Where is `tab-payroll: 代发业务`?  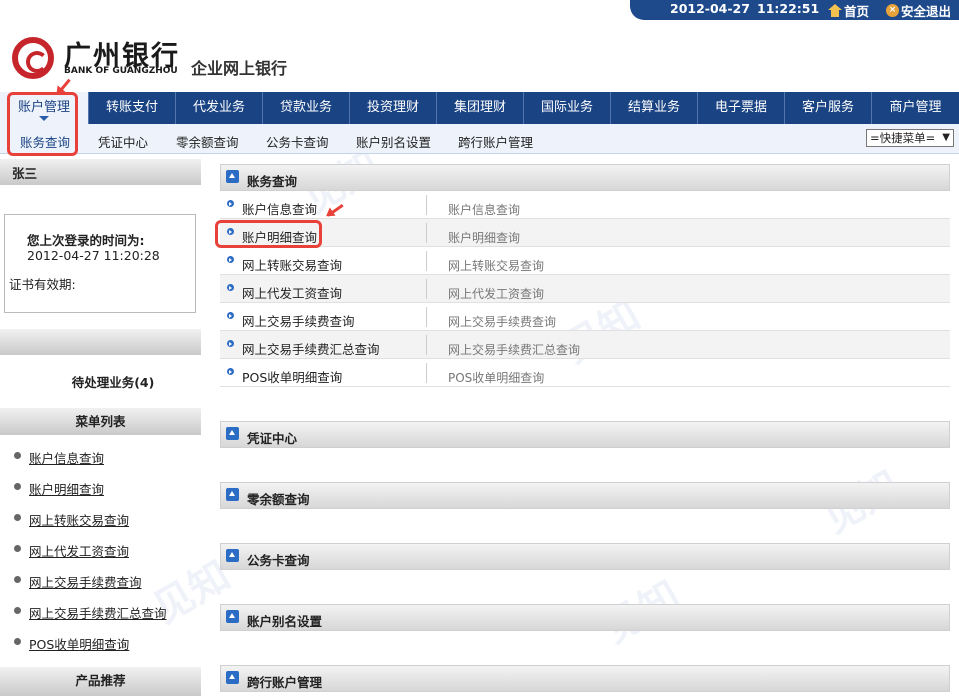 tab-payroll: 代发业务 is located at coordinates (218, 108).